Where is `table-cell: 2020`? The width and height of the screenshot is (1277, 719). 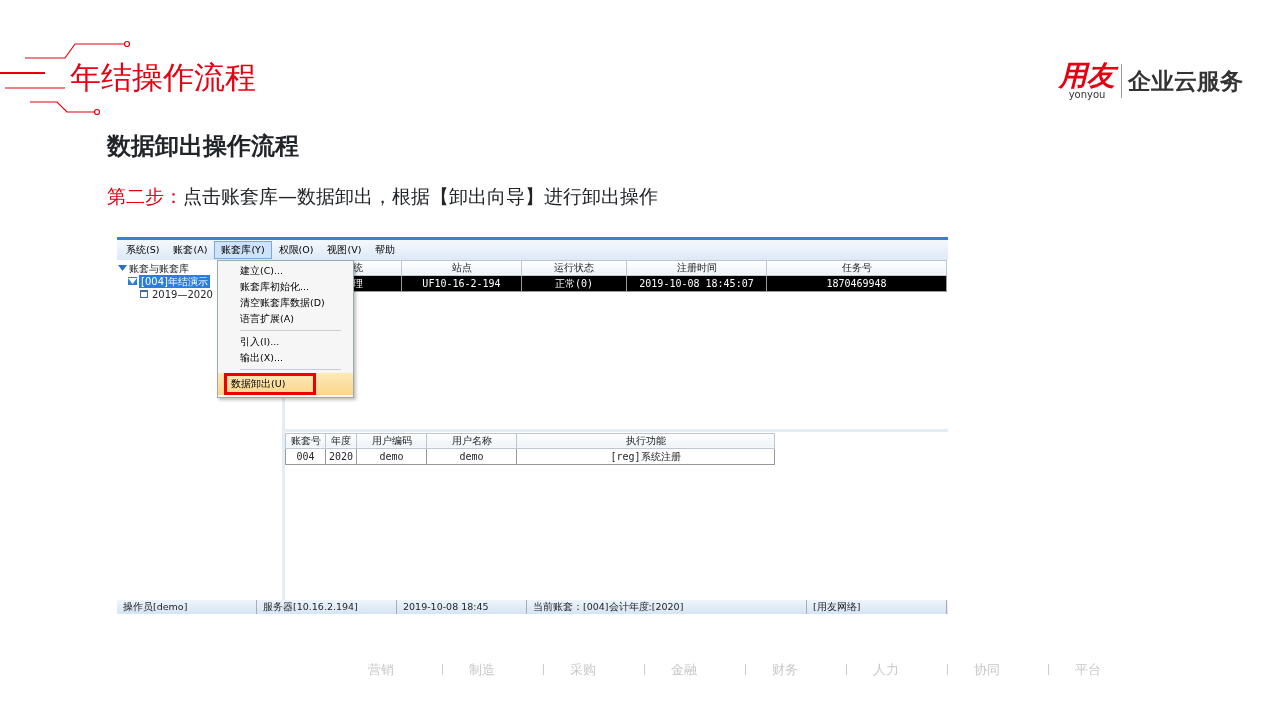
table-cell: 2020 is located at coordinates (341, 456).